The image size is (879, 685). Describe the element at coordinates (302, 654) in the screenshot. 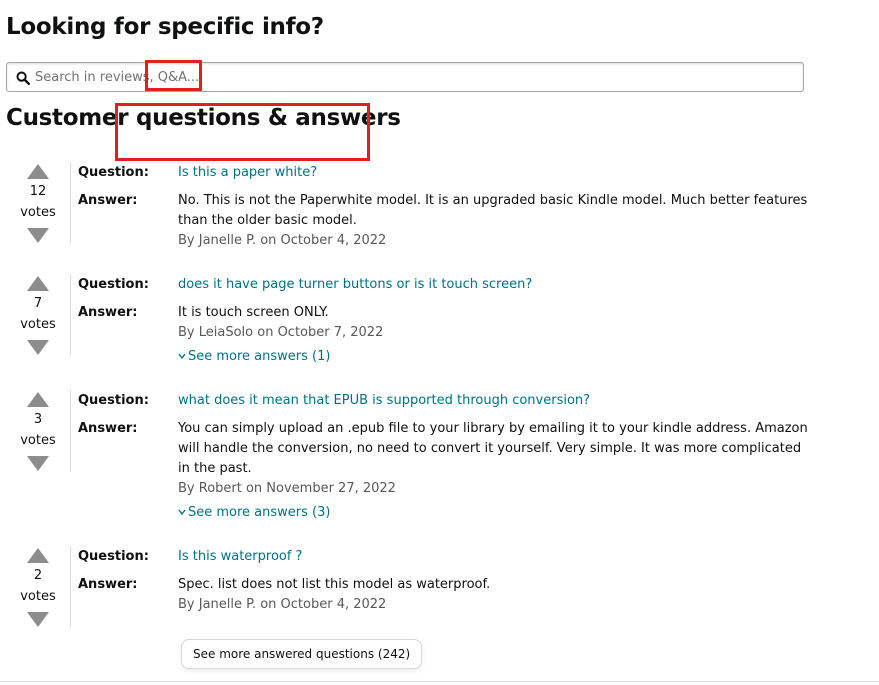

I see `see-more-questions-button: See more answered questions (242)` at that location.